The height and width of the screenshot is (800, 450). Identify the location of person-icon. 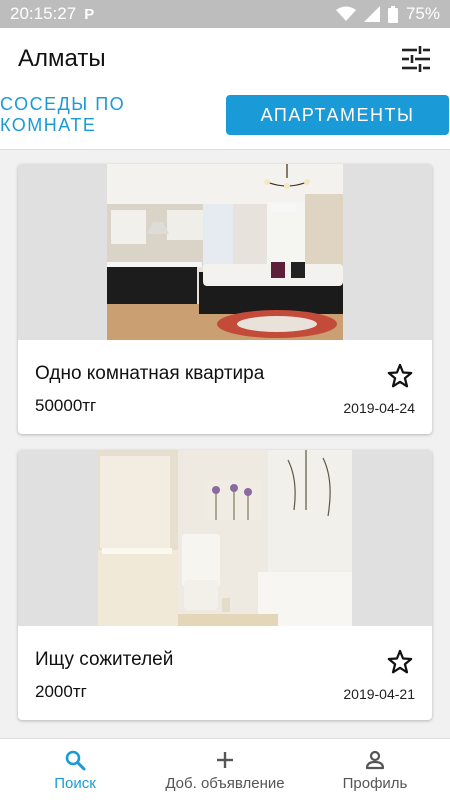
(375, 760).